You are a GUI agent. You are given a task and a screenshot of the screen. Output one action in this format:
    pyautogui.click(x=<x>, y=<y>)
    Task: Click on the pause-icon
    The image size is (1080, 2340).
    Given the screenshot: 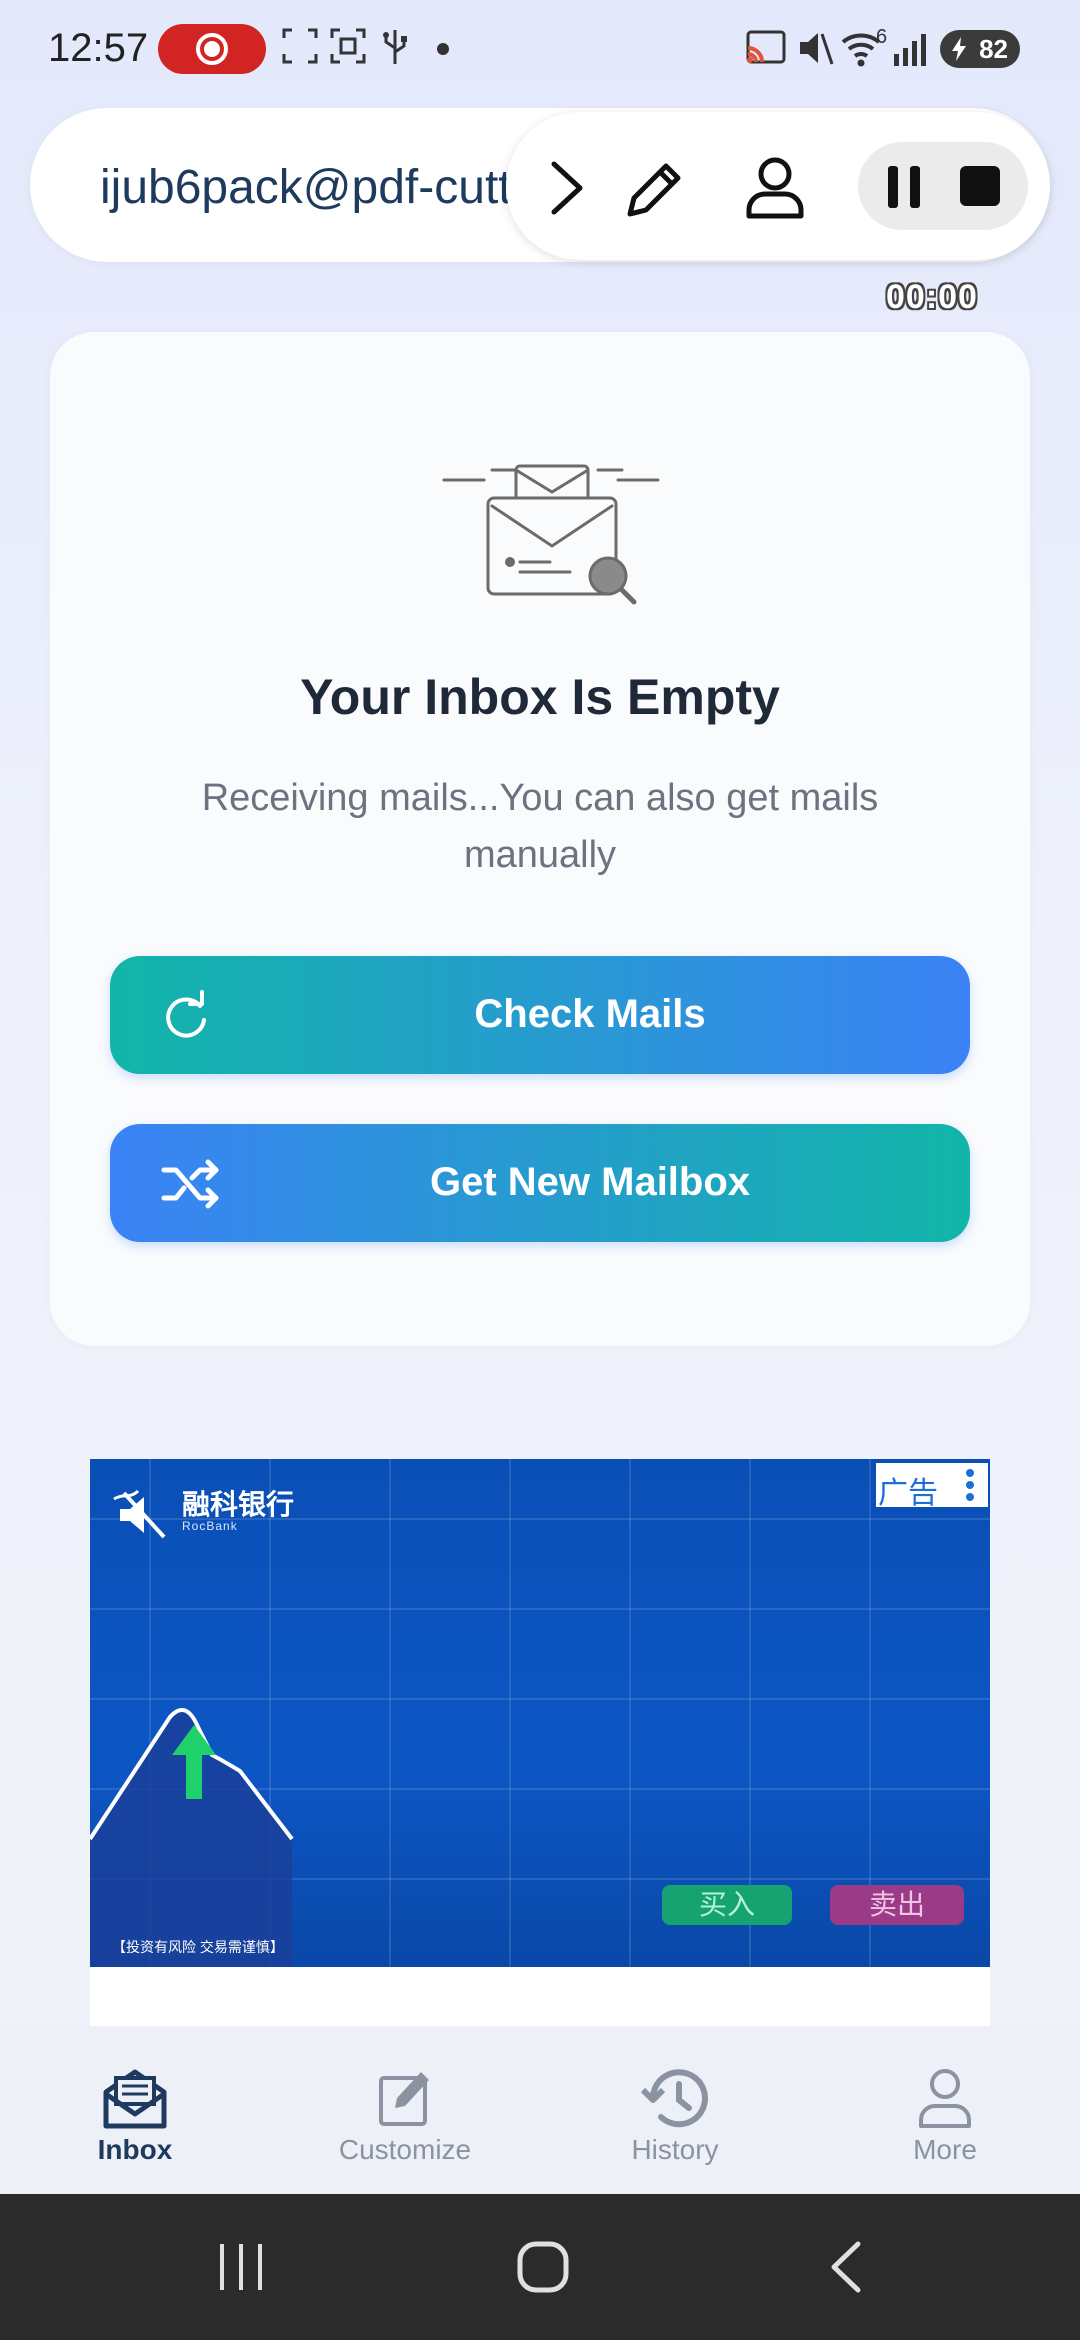 What is the action you would take?
    pyautogui.click(x=904, y=187)
    